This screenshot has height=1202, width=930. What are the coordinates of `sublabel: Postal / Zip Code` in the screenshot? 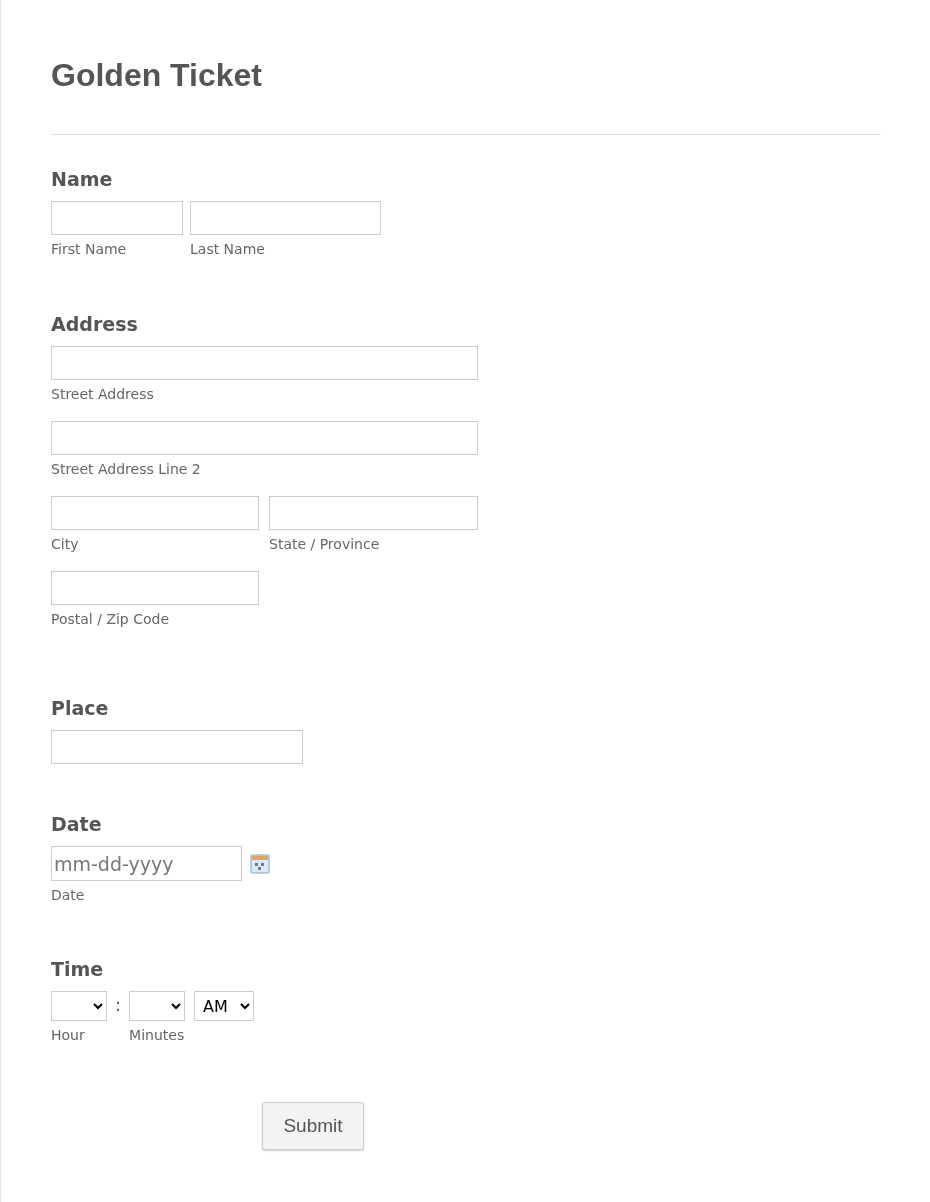 It's located at (111, 619).